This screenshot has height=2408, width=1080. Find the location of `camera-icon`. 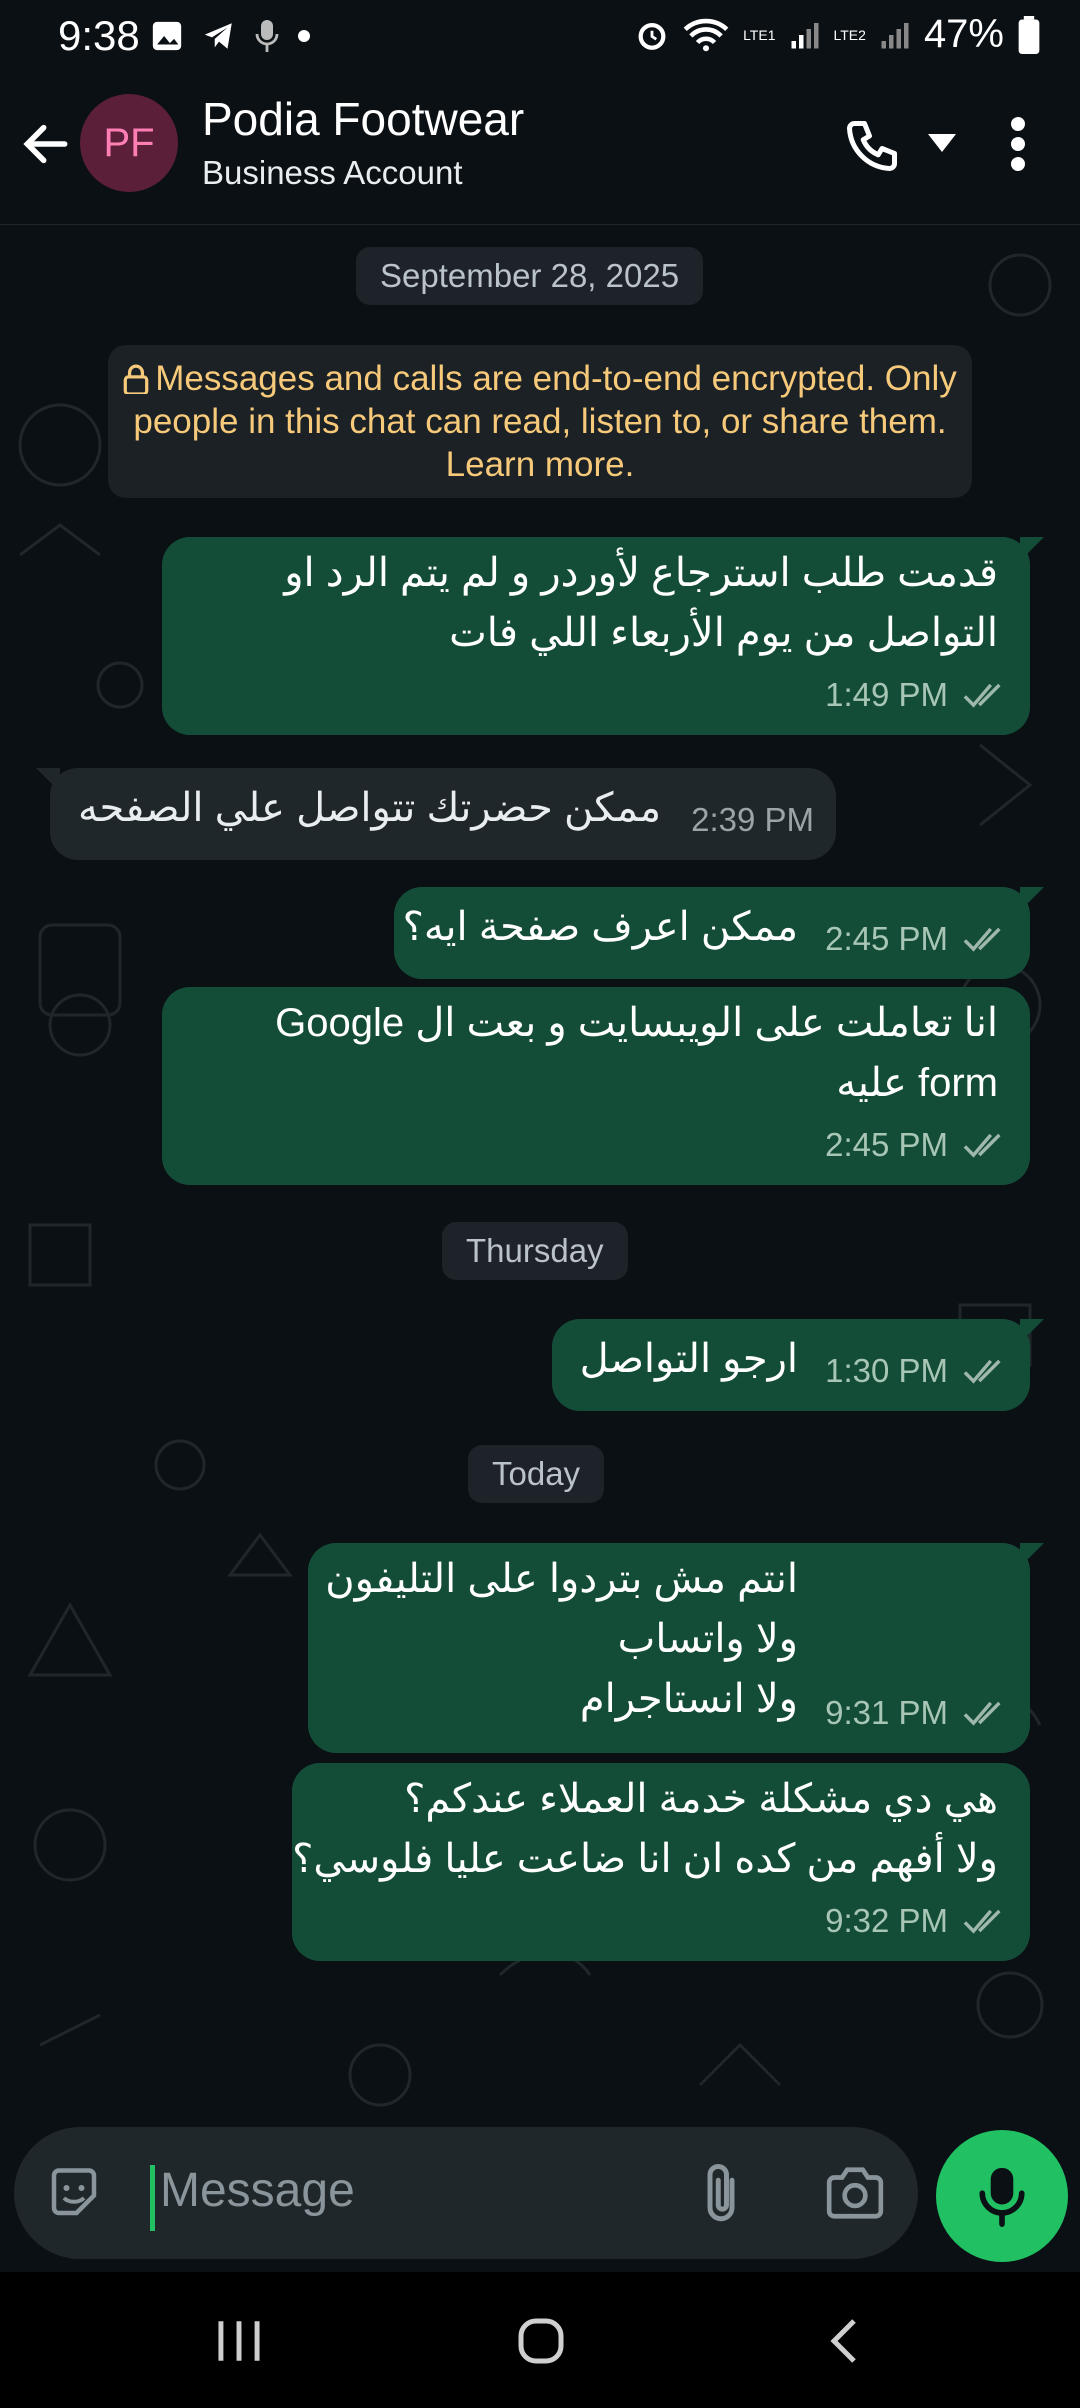

camera-icon is located at coordinates (855, 2193).